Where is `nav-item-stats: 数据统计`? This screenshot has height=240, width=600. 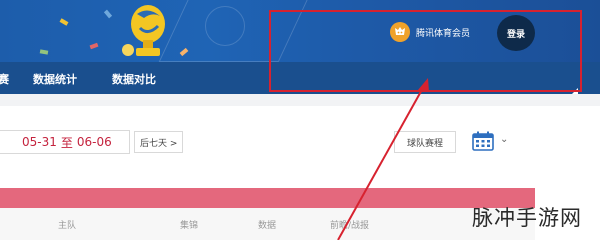
nav-item-stats: 数据统计 is located at coordinates (55, 79).